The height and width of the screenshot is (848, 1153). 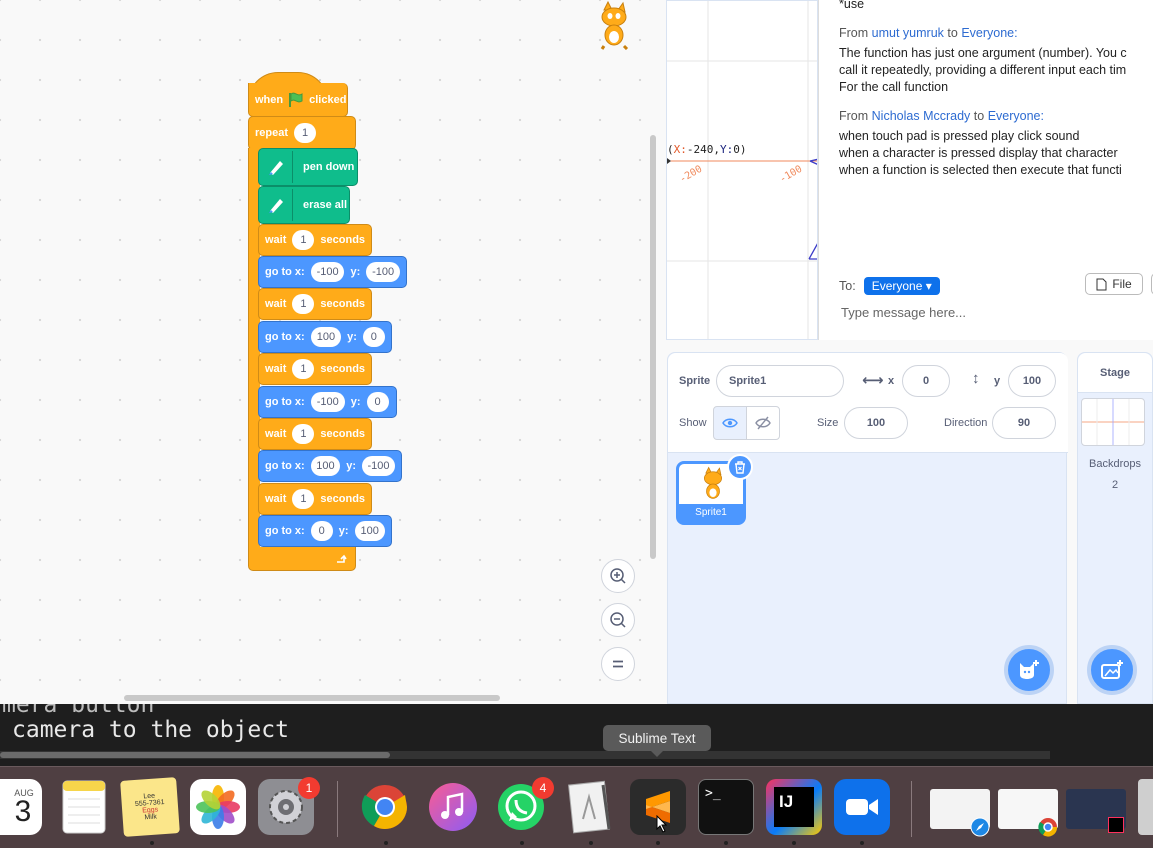 I want to click on safari-badge-icon, so click(x=980, y=827).